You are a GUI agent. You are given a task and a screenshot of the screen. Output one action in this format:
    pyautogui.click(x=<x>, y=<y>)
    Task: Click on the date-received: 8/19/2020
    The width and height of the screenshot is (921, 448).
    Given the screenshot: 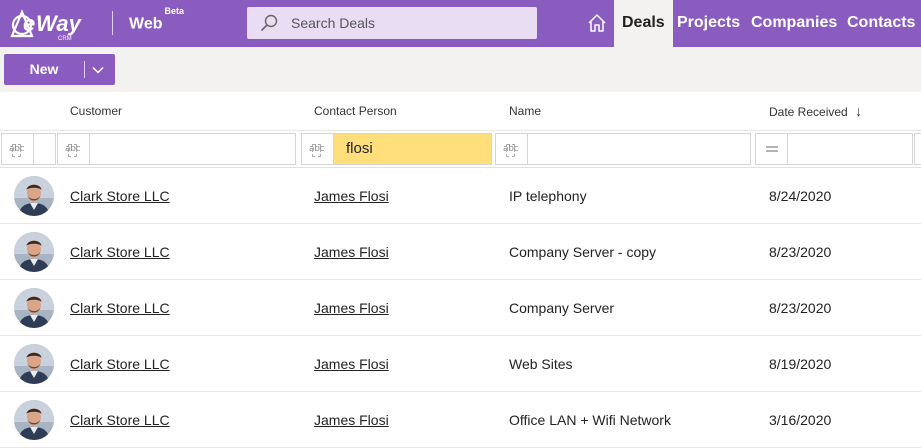 What is the action you would take?
    pyautogui.click(x=800, y=364)
    